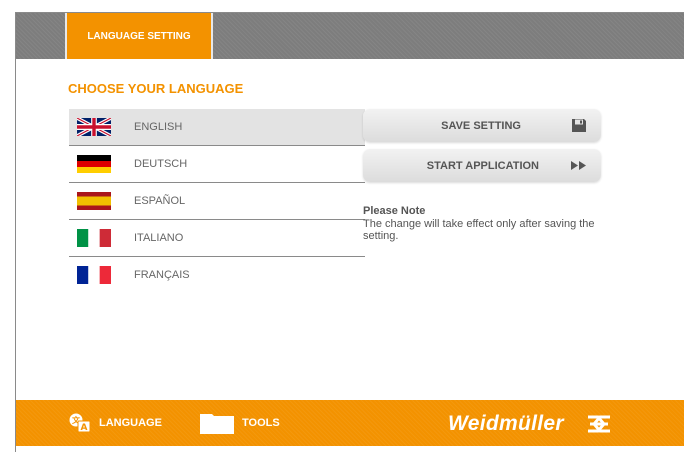 The width and height of the screenshot is (684, 463). What do you see at coordinates (261, 423) in the screenshot?
I see `footer-tools-label: TOOLS` at bounding box center [261, 423].